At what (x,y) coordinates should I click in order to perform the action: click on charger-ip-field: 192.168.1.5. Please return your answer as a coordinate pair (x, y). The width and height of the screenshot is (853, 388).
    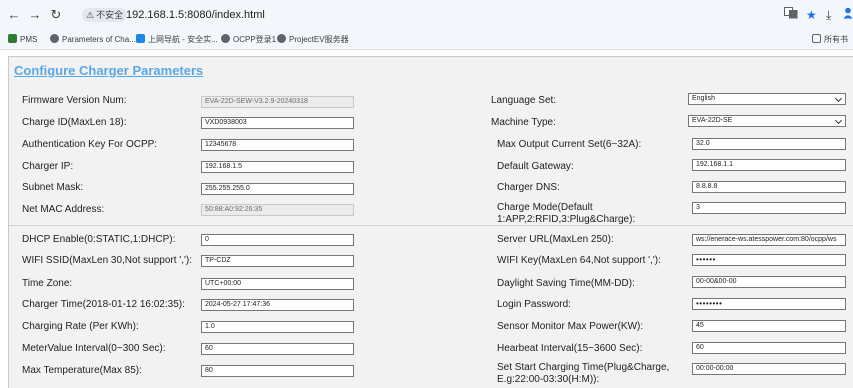
    Looking at the image, I should click on (277, 167).